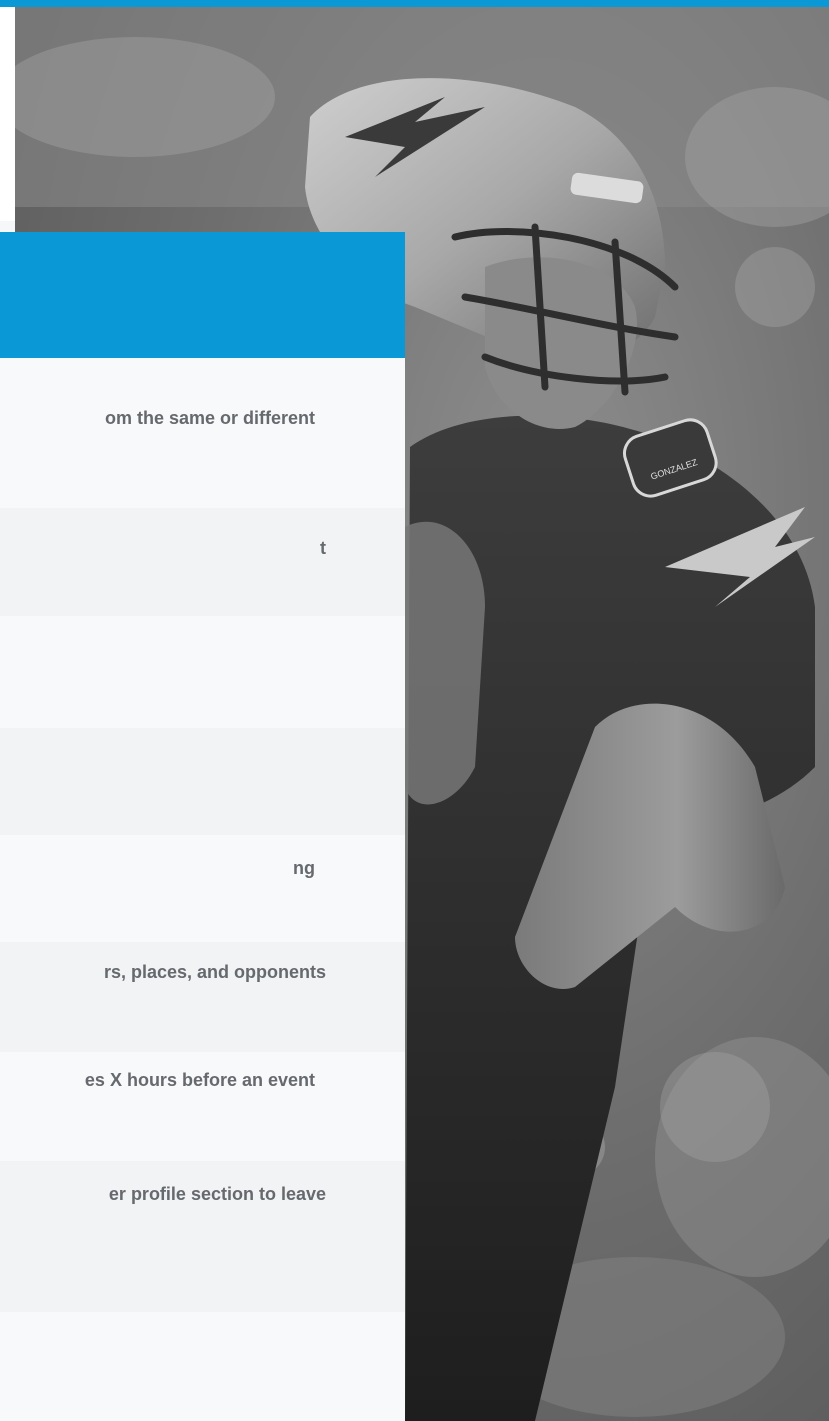 The height and width of the screenshot is (1421, 829). I want to click on feature-text: es X hours before an event, so click(199, 1080).